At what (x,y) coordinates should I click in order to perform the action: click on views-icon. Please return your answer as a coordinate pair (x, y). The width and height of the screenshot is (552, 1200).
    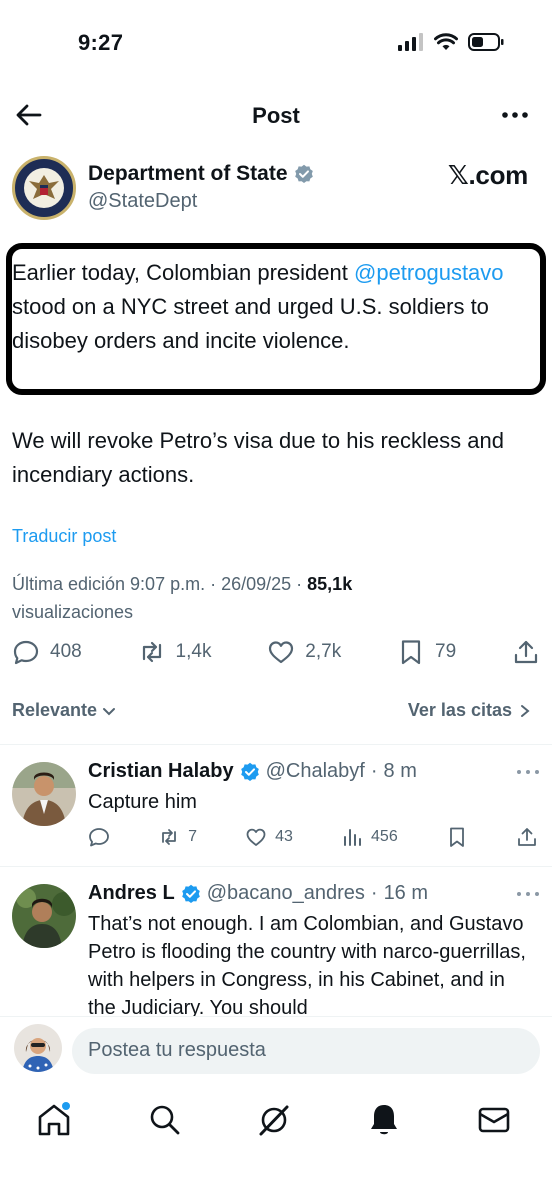
    Looking at the image, I should click on (353, 837).